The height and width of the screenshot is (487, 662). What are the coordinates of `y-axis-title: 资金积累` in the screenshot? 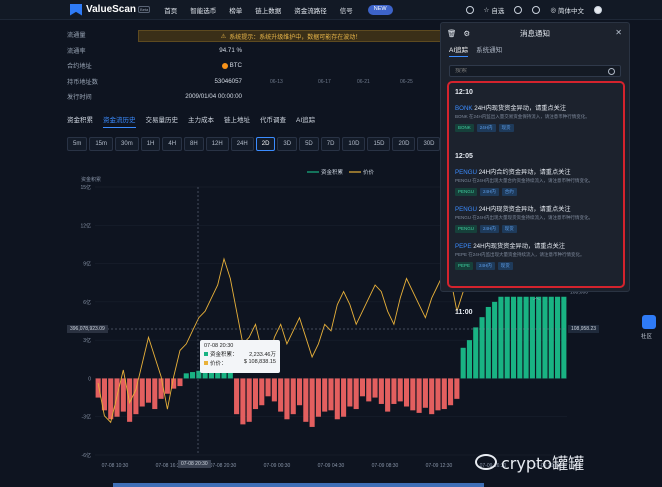 It's located at (91, 179).